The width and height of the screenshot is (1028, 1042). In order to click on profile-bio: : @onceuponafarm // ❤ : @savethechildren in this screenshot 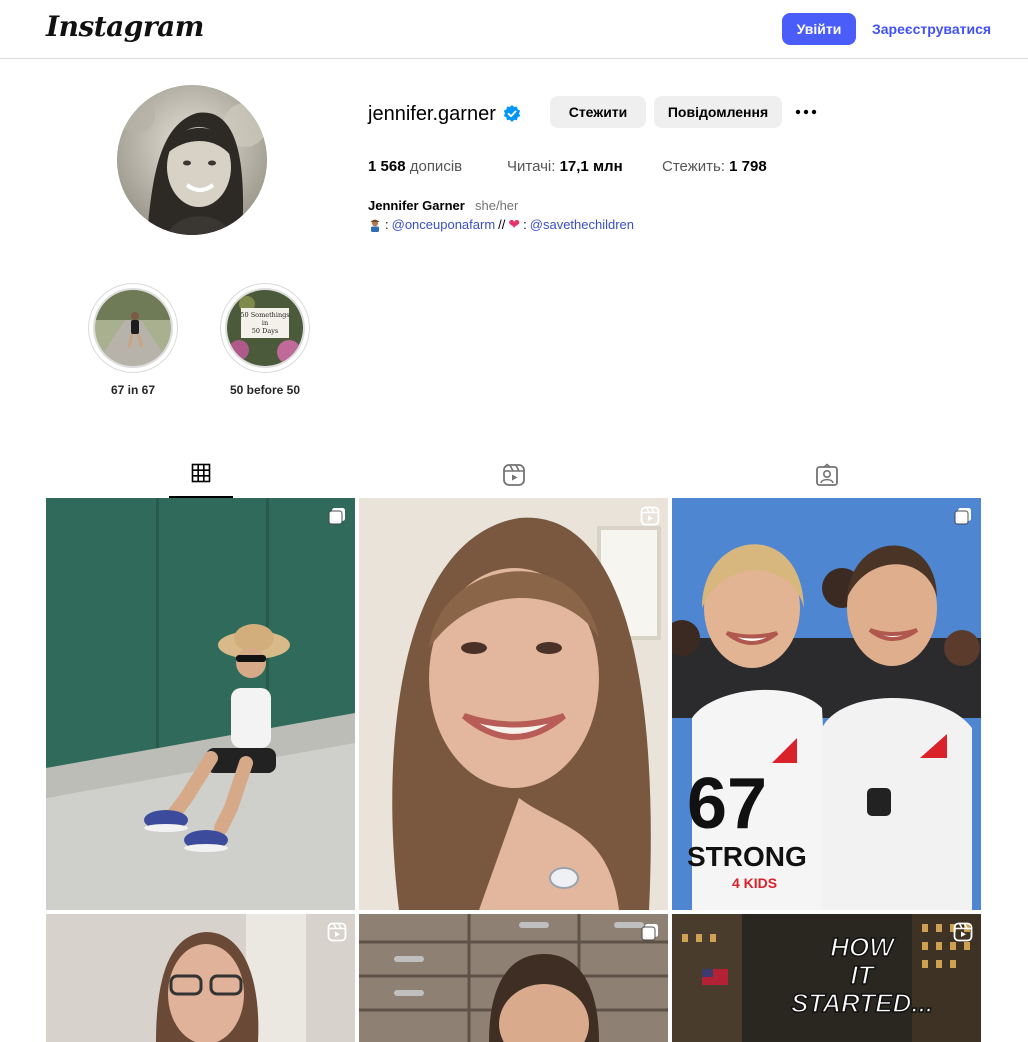, I will do `click(501, 224)`.